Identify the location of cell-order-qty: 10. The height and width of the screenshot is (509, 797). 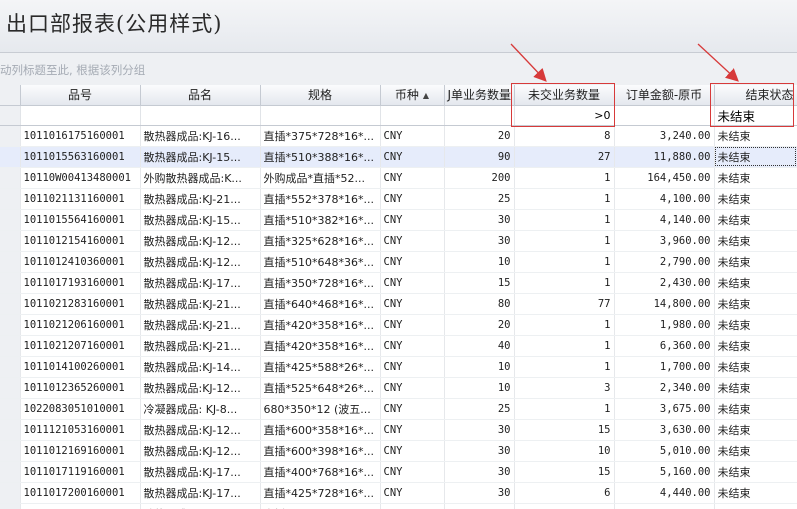
(479, 388).